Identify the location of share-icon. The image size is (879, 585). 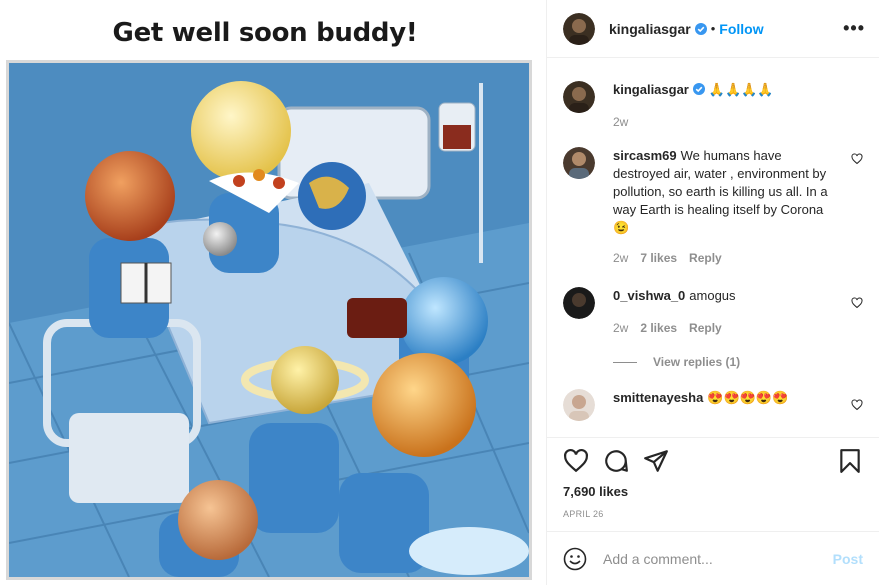
(656, 461).